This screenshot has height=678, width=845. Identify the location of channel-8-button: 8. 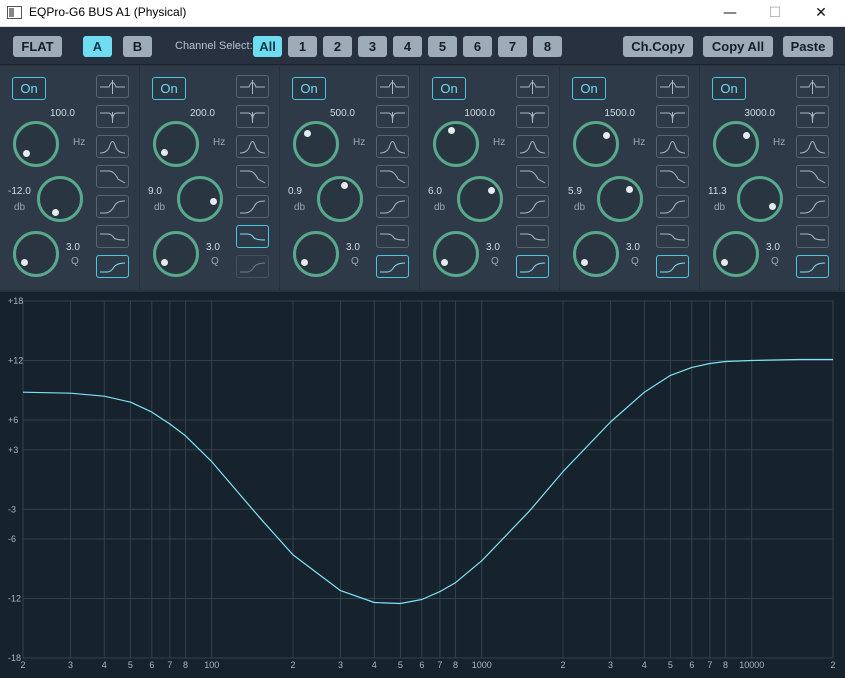
(547, 46).